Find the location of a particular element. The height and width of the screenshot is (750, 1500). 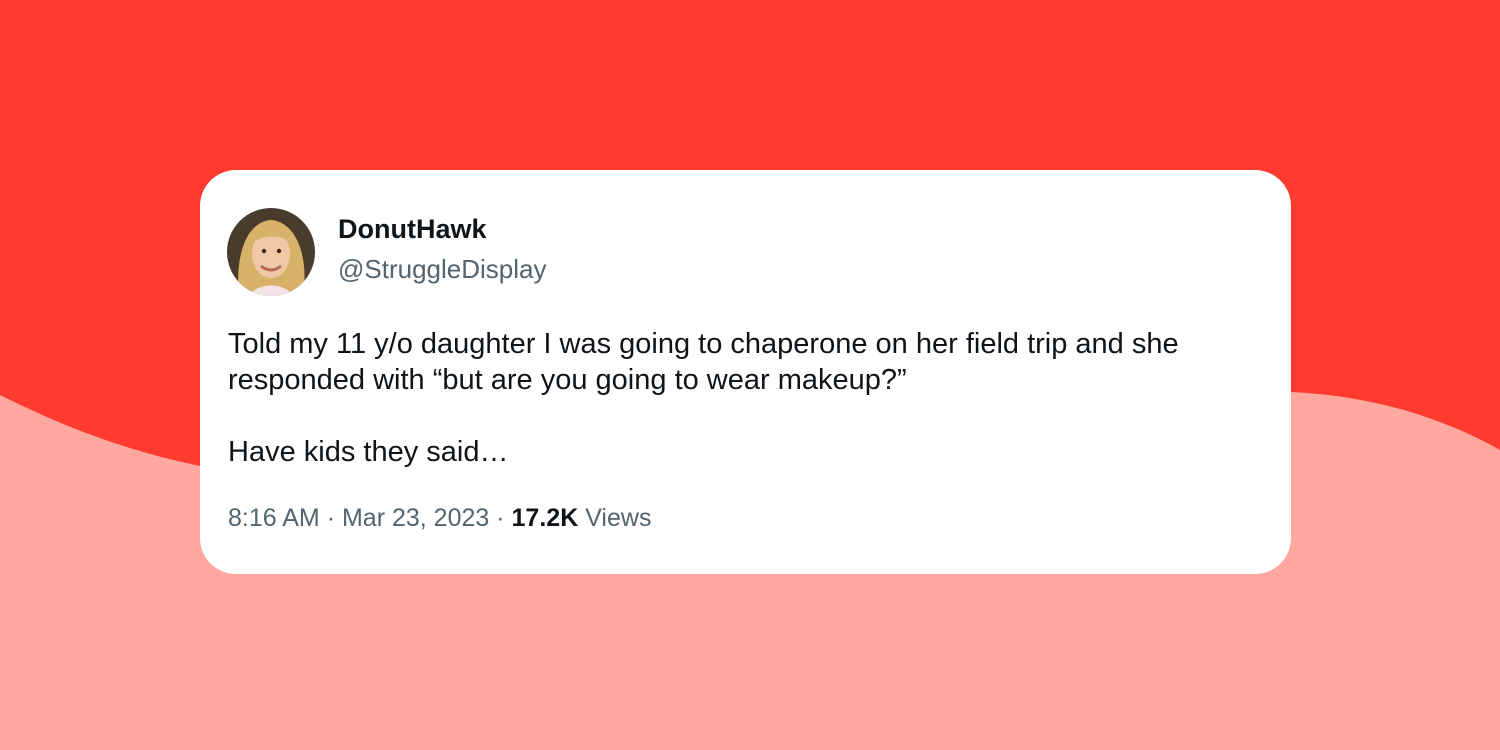

user-handle: @StruggleDisplay is located at coordinates (442, 269).